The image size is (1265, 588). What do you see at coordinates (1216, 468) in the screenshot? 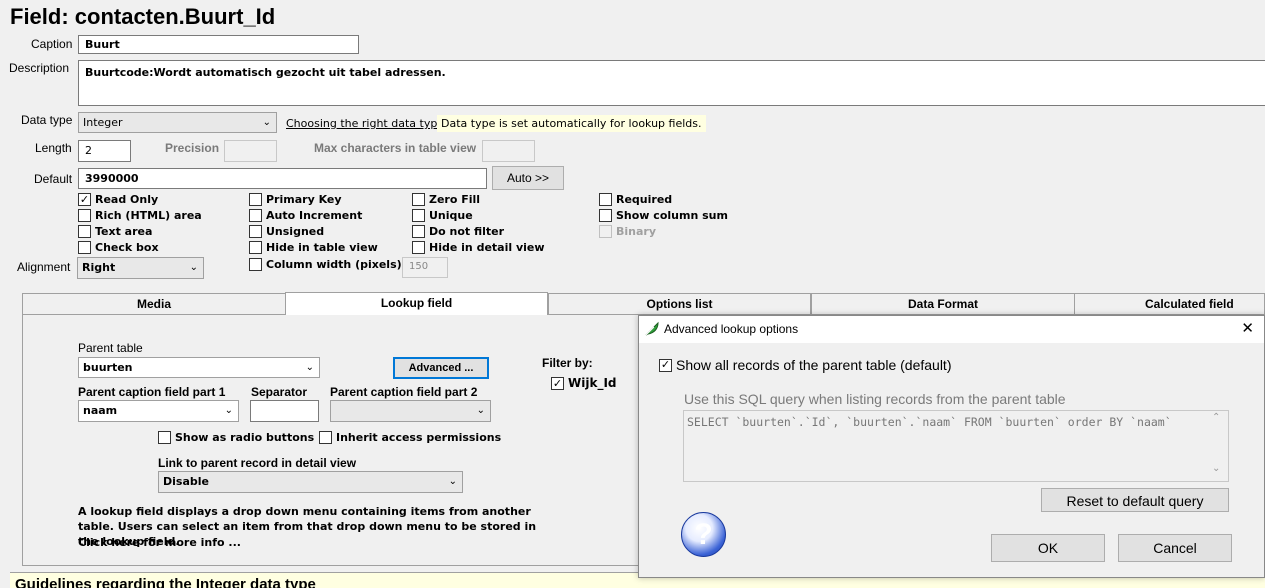
I see `scroll-down-icon: ⌄` at bounding box center [1216, 468].